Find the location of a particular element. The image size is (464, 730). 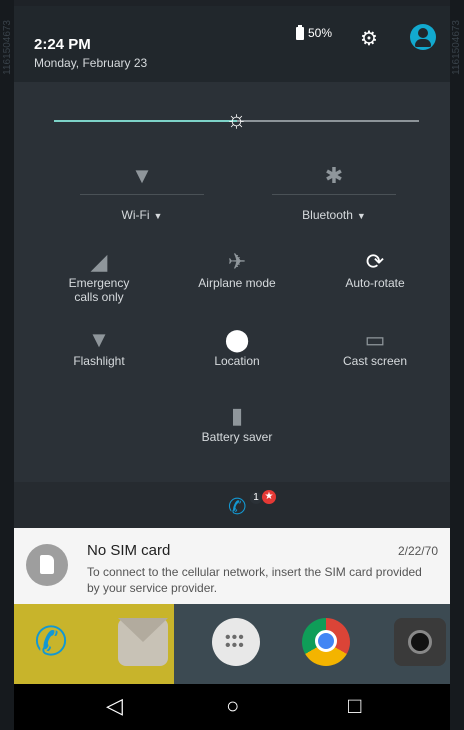

phone-app-icon: ✆ is located at coordinates (51, 642).